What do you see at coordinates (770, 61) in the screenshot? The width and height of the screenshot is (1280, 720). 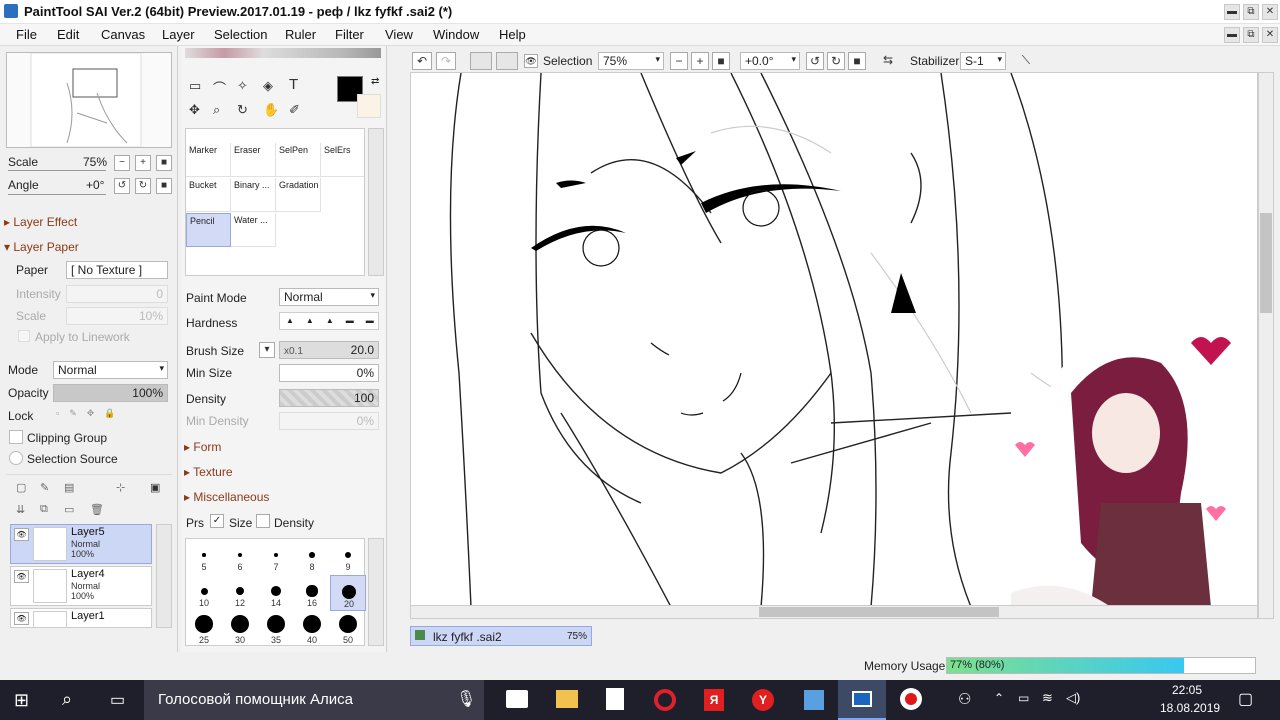 I see `rotation-select: +0.0° ▾` at bounding box center [770, 61].